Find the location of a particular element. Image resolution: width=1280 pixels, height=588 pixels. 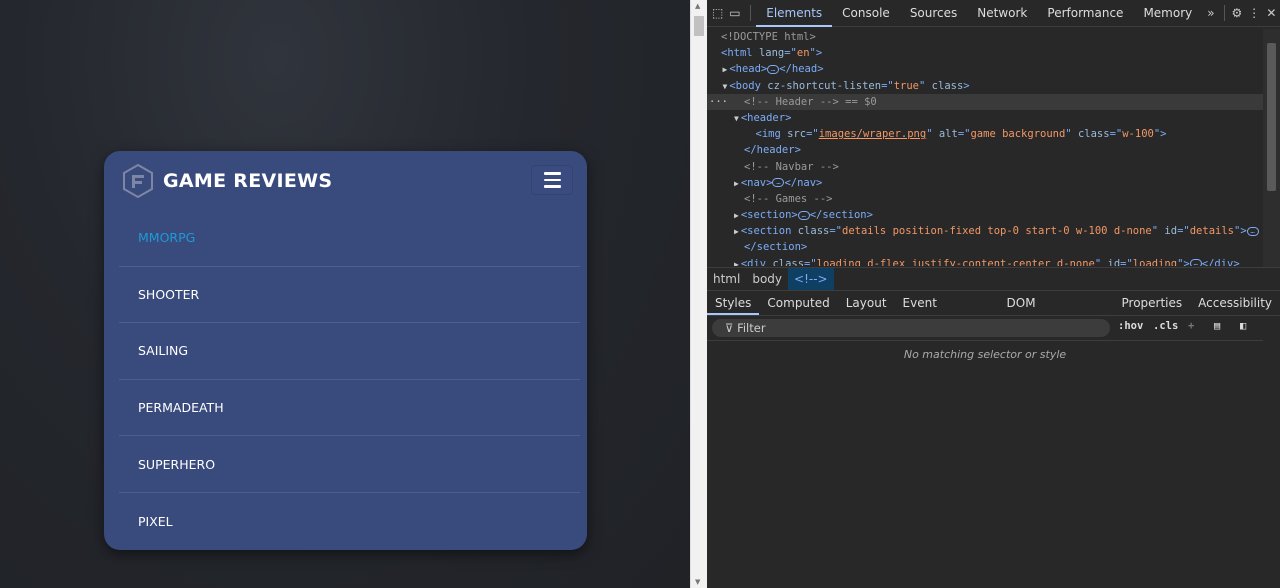

dom-token: true is located at coordinates (906, 85).